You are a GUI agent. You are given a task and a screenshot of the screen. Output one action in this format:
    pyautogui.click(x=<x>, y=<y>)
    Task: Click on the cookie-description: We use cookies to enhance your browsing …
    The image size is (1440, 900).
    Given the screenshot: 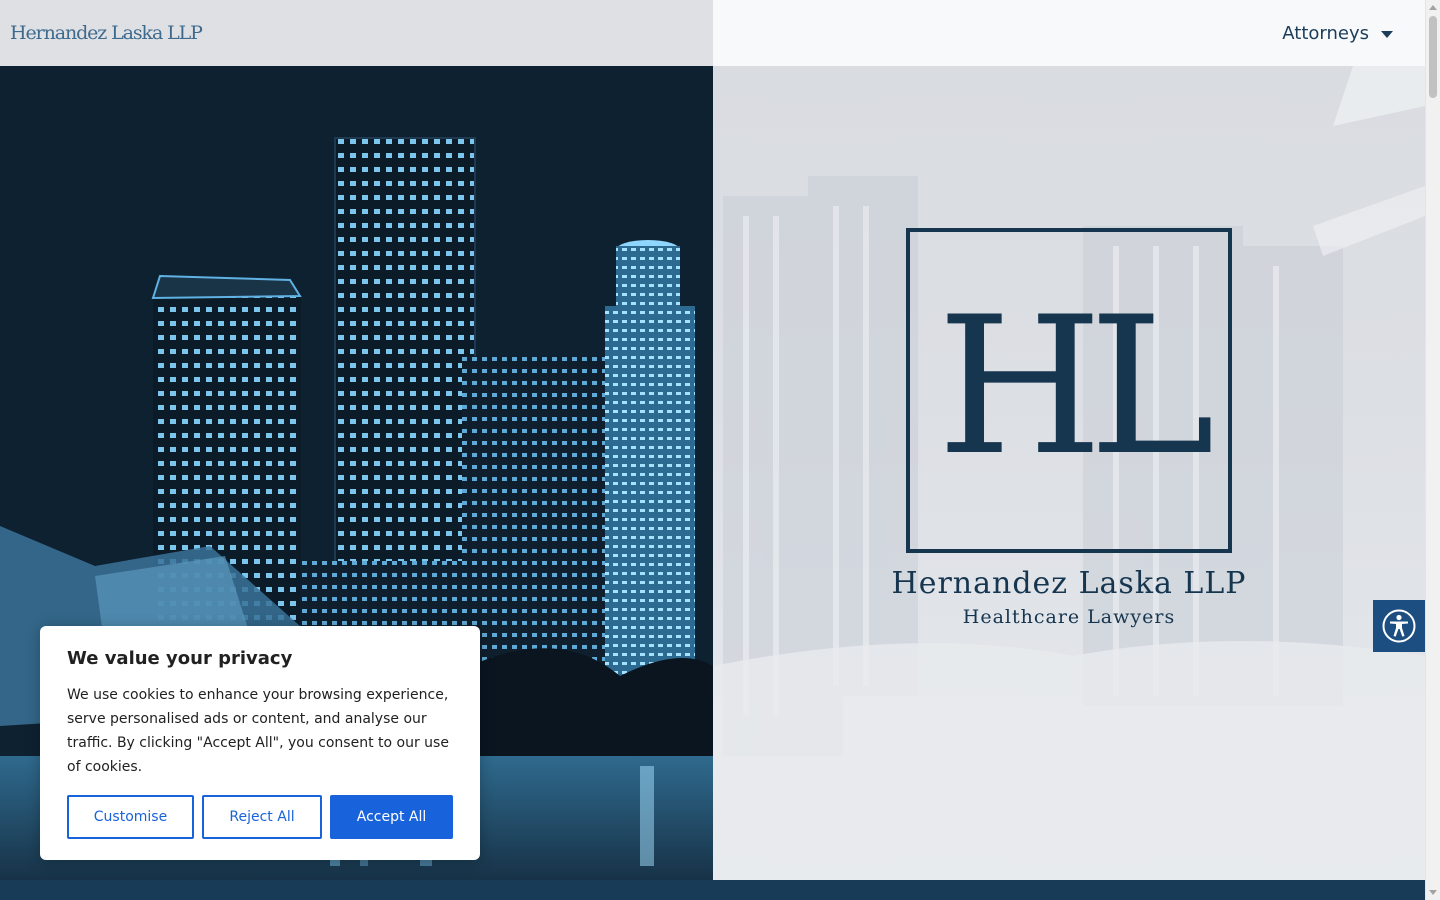 What is the action you would take?
    pyautogui.click(x=258, y=731)
    